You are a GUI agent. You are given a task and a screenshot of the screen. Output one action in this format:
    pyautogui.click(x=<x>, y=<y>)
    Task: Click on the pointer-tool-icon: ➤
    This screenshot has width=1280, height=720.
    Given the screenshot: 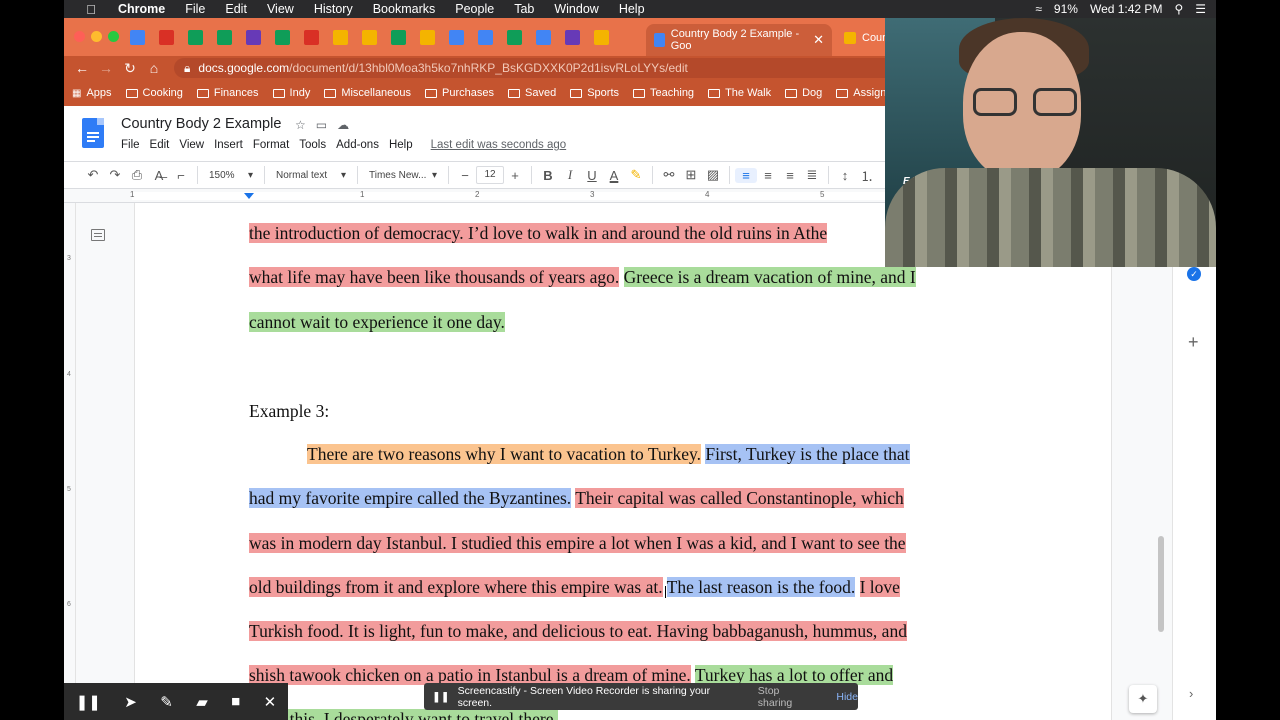 What is the action you would take?
    pyautogui.click(x=130, y=702)
    